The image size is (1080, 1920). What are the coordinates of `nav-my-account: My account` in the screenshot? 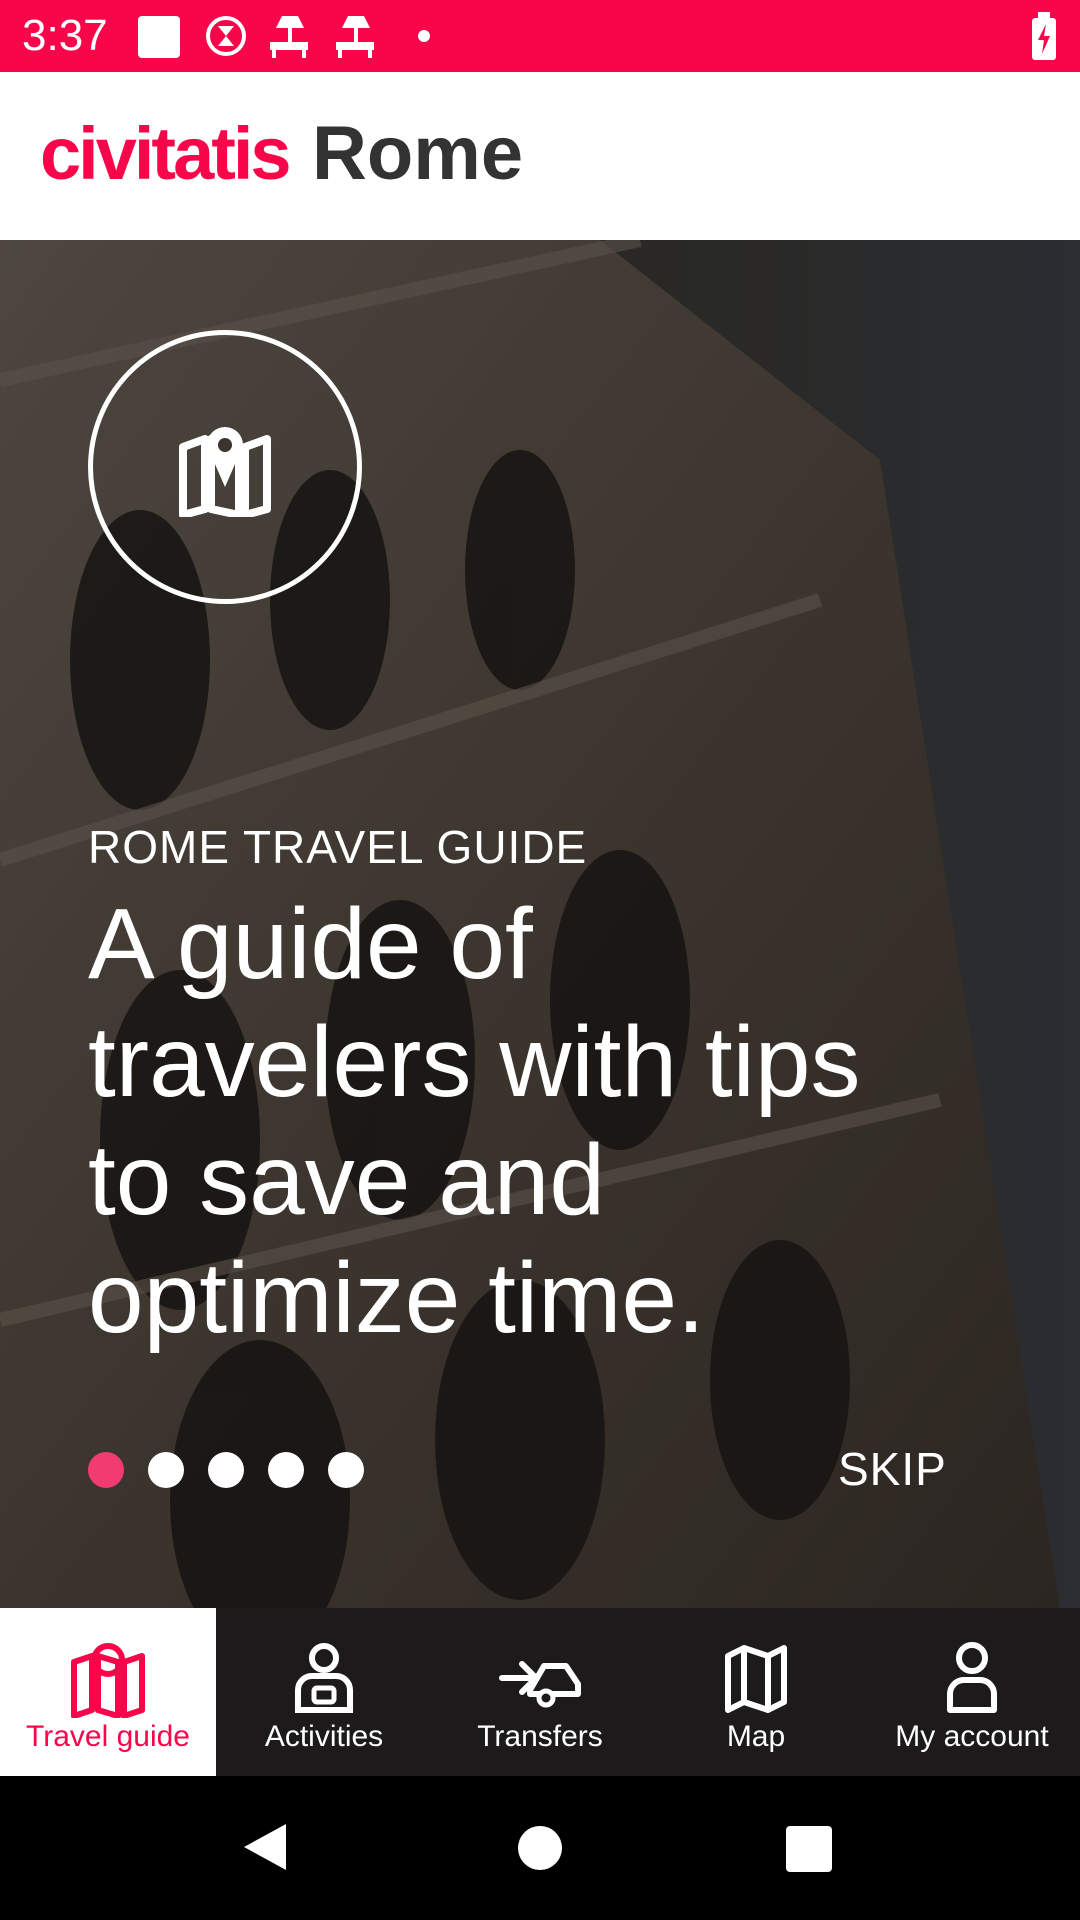 It's located at (972, 1692).